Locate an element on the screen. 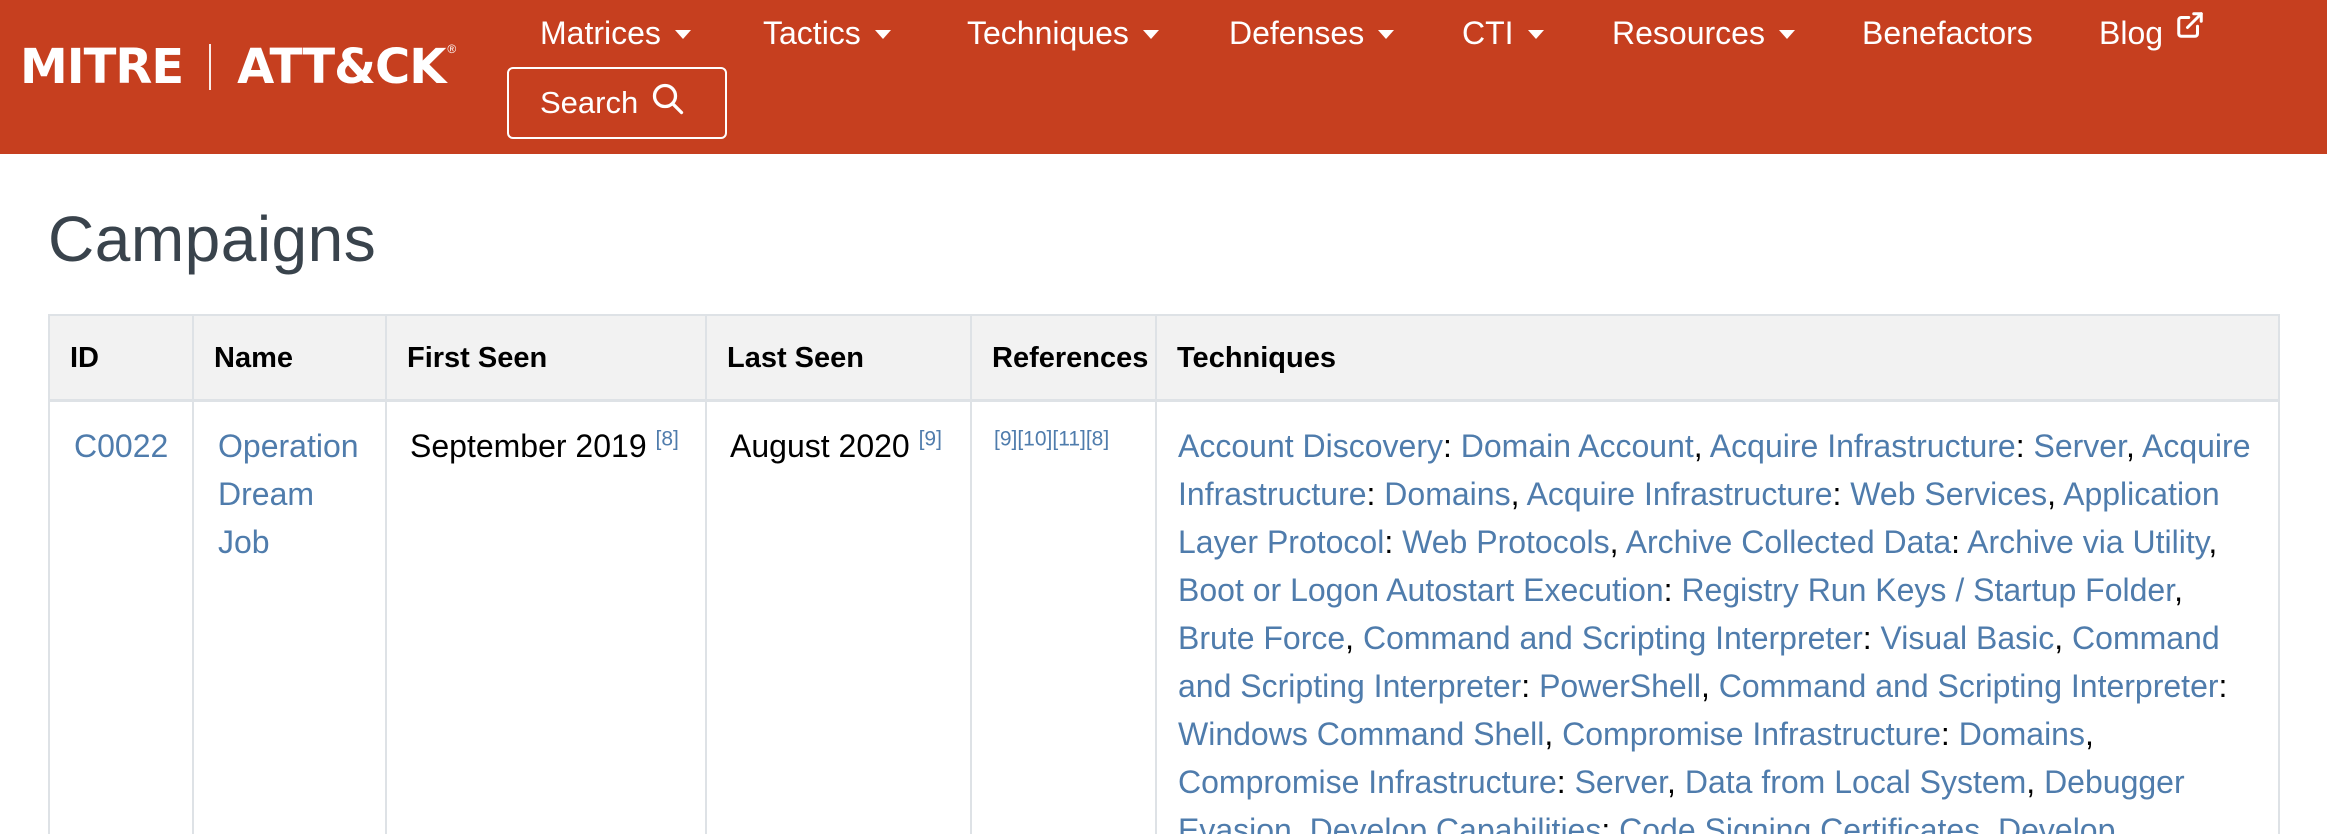 The height and width of the screenshot is (834, 2327). first-seen-cell: September 2019 [8] is located at coordinates (544, 446).